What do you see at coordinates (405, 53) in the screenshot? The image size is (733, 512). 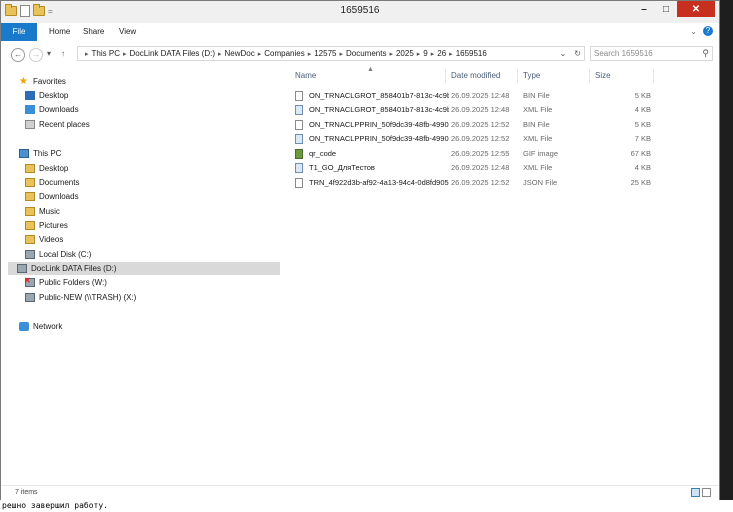 I see `breadcrumb-item: 2025` at bounding box center [405, 53].